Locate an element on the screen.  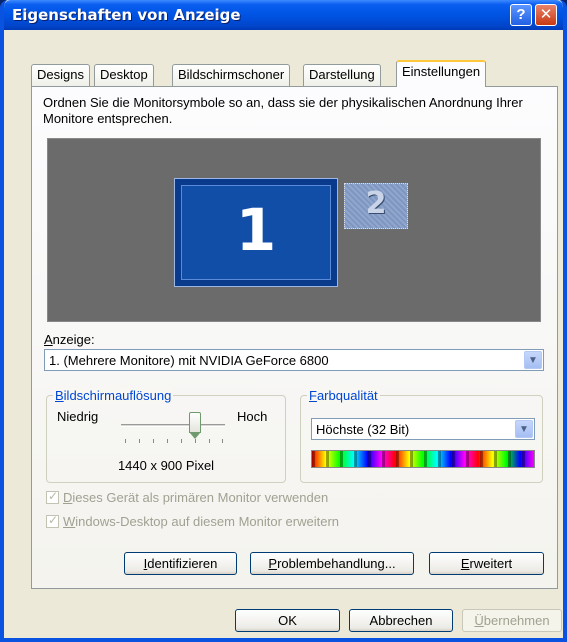
help-icon: ? is located at coordinates (521, 14).